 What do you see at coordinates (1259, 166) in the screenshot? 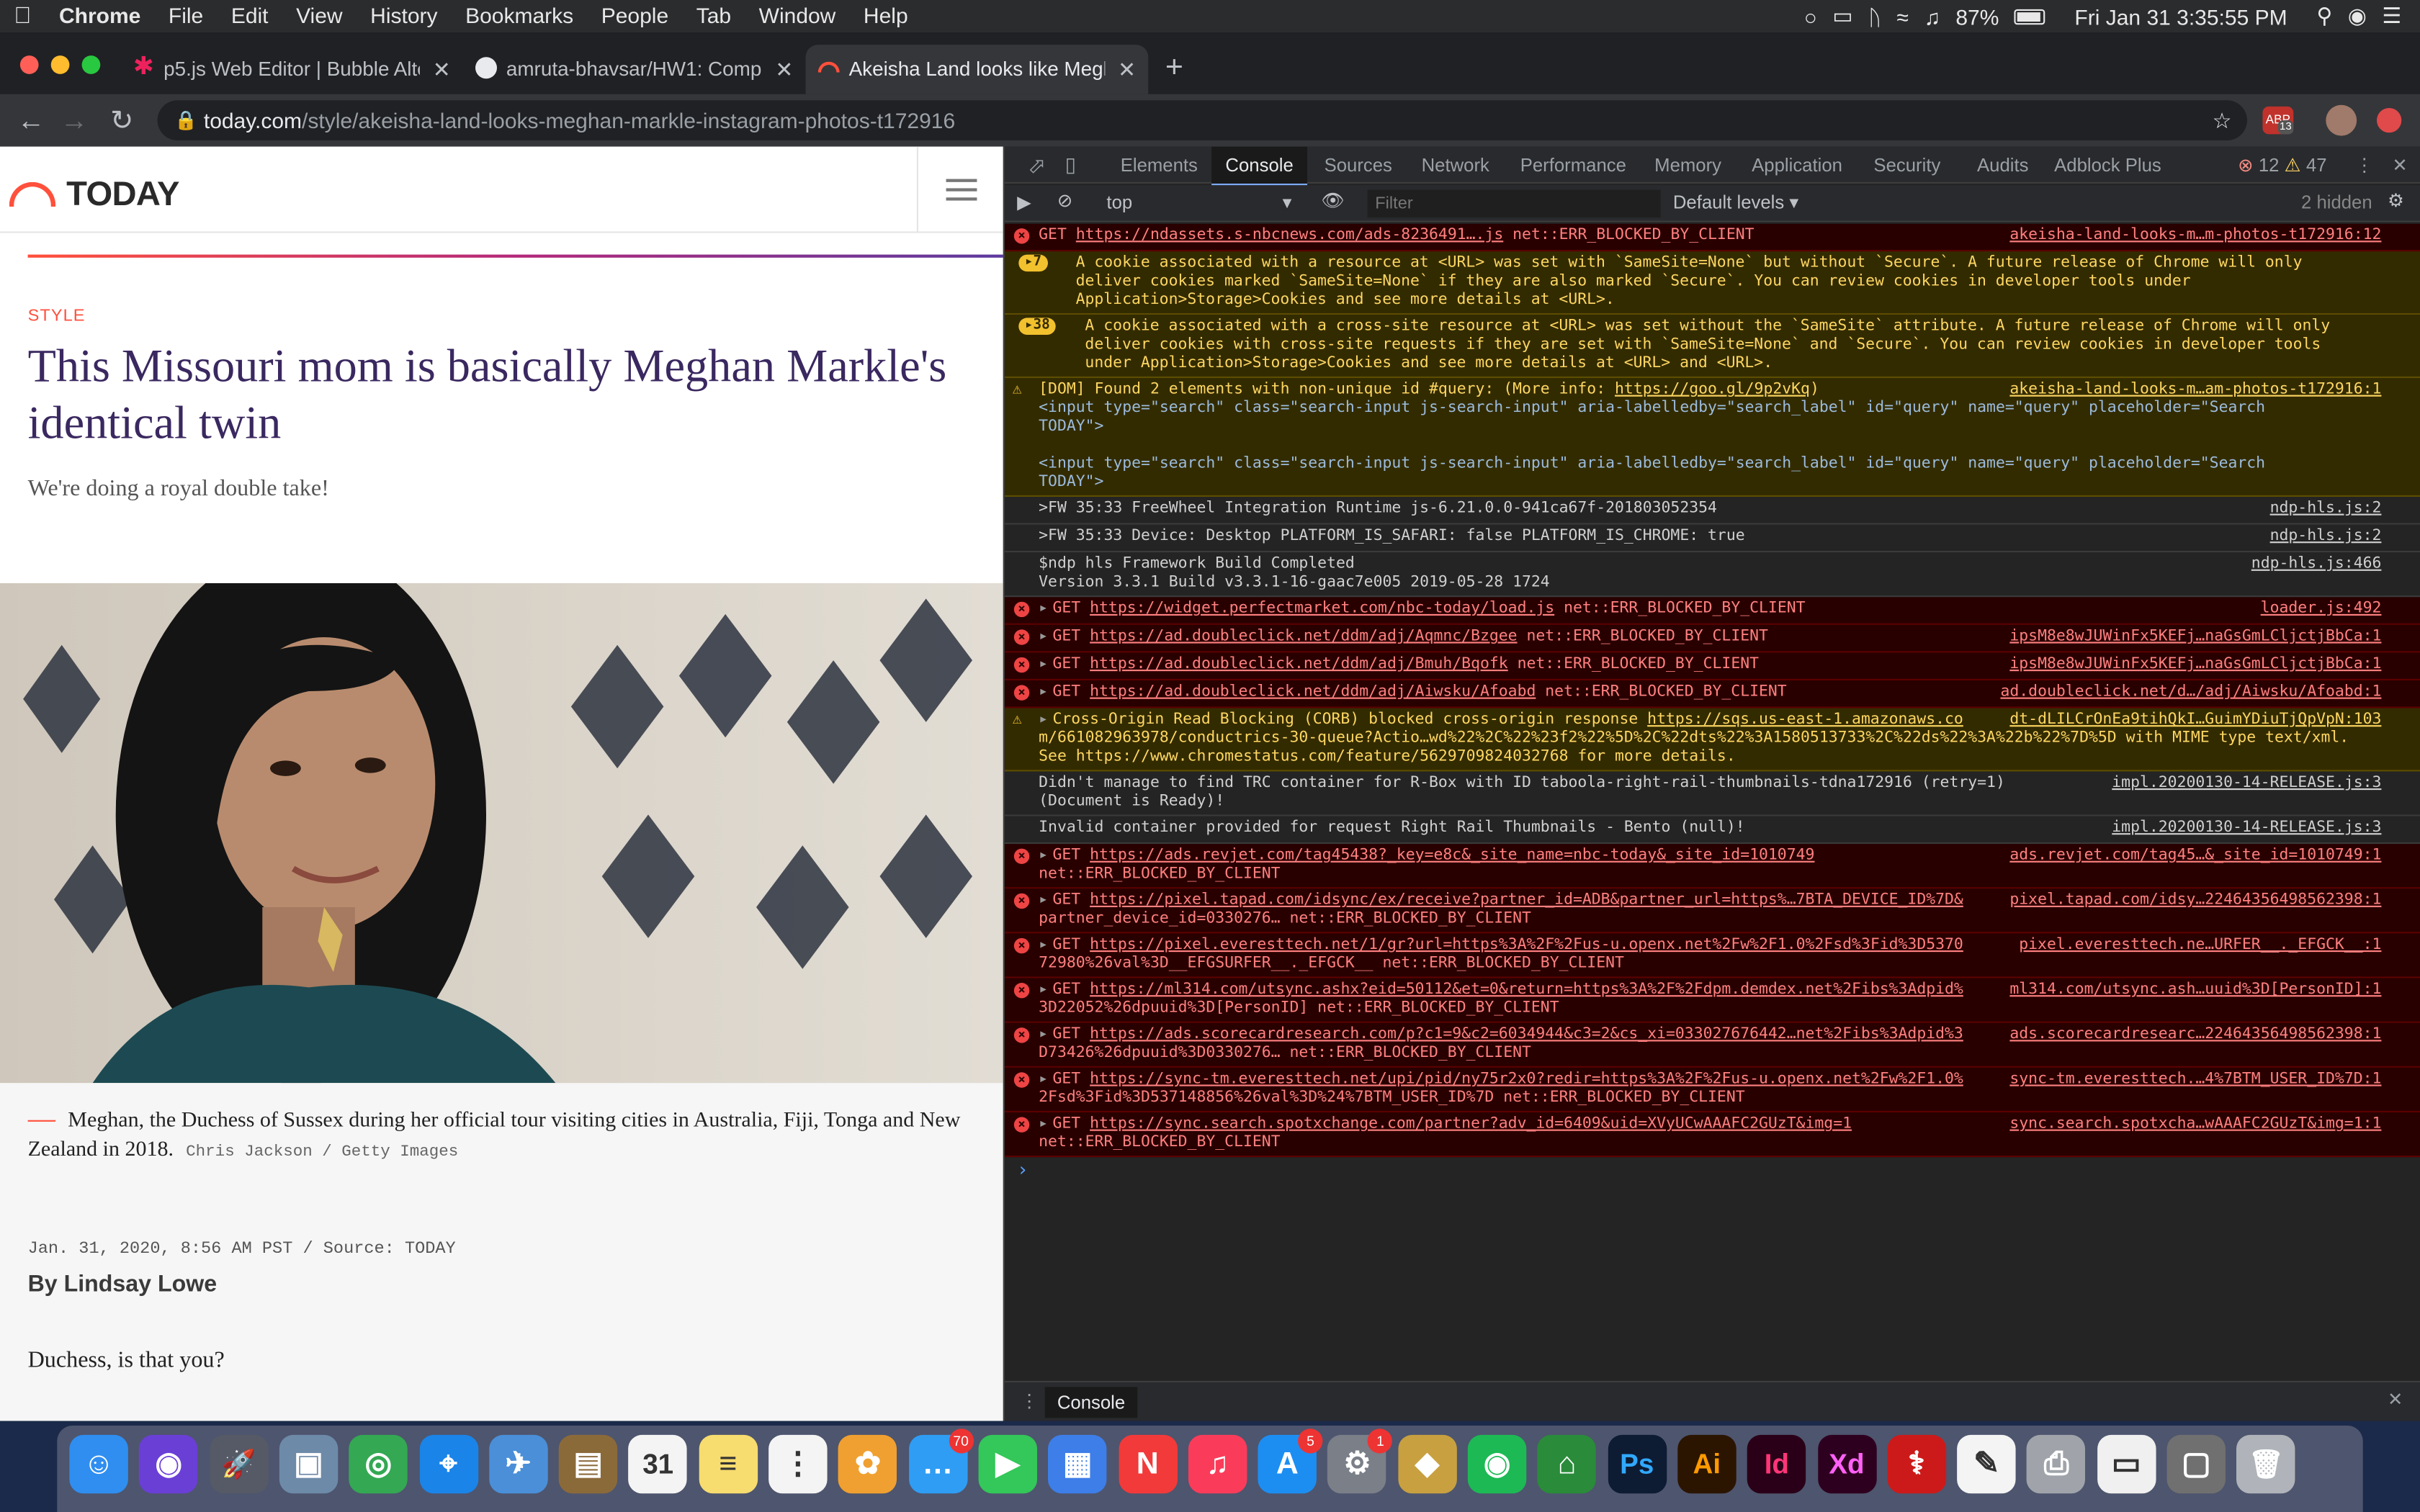
I see `tab-console: Console` at bounding box center [1259, 166].